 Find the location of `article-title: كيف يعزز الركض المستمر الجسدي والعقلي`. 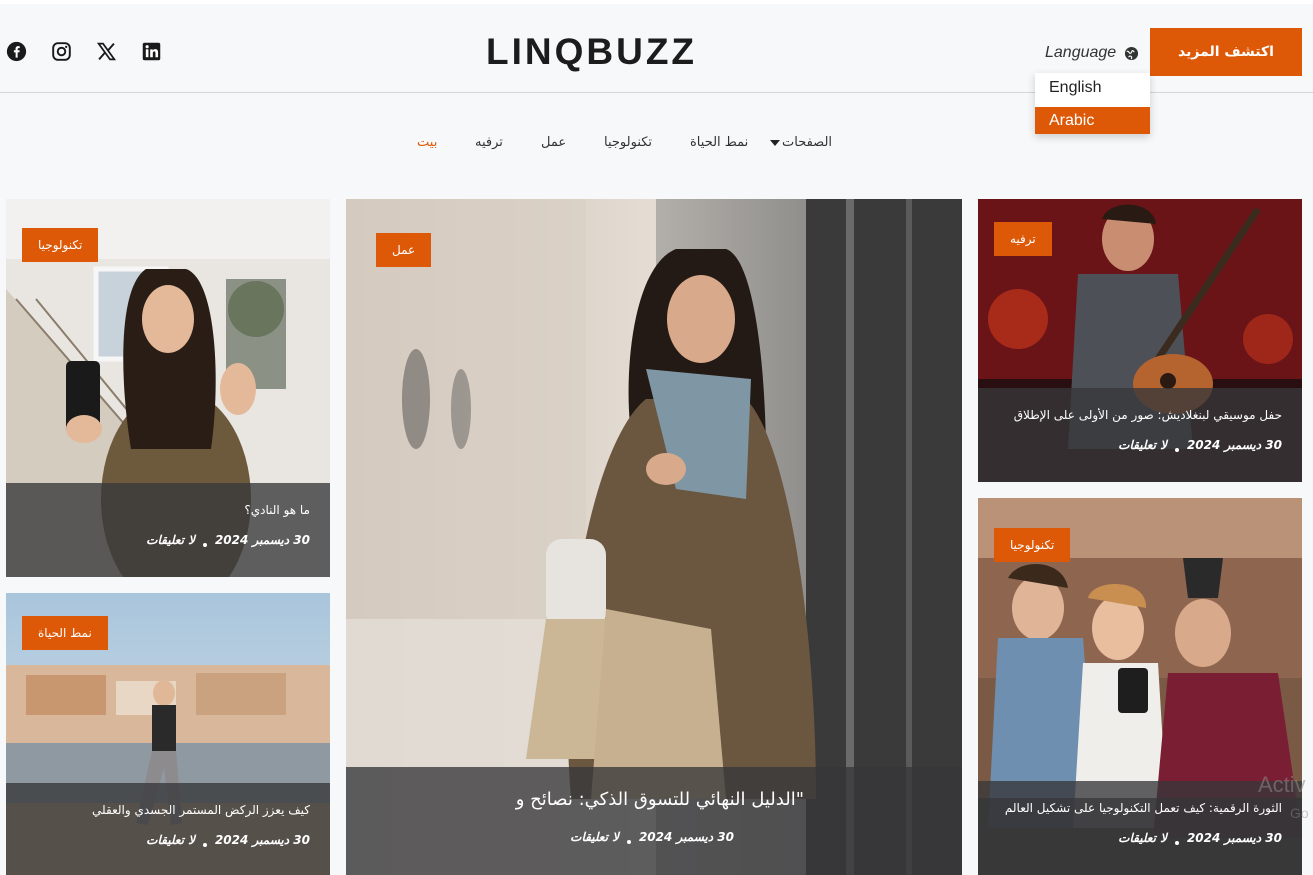

article-title: كيف يعزز الركض المستمر الجسدي والعقلي is located at coordinates (168, 810).